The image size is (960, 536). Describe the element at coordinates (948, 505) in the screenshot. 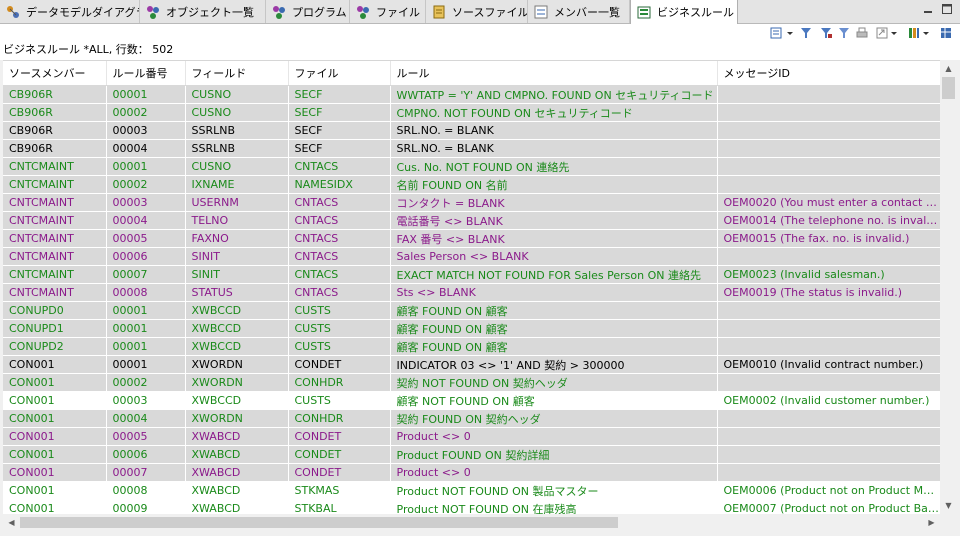

I see `scroll-down-icon: ▼` at that location.